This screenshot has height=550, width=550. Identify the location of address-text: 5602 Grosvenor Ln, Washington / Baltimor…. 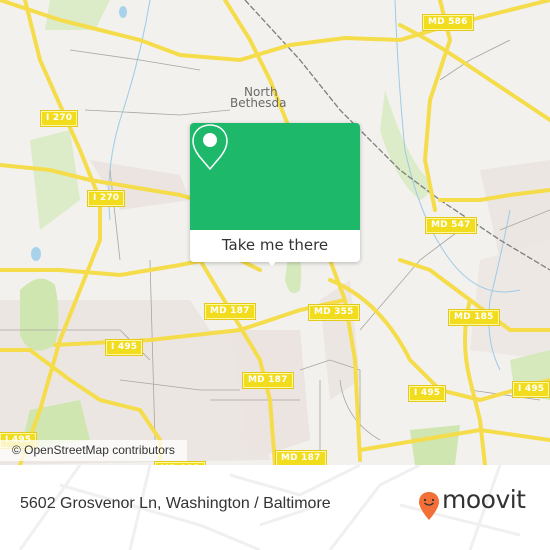
(175, 503).